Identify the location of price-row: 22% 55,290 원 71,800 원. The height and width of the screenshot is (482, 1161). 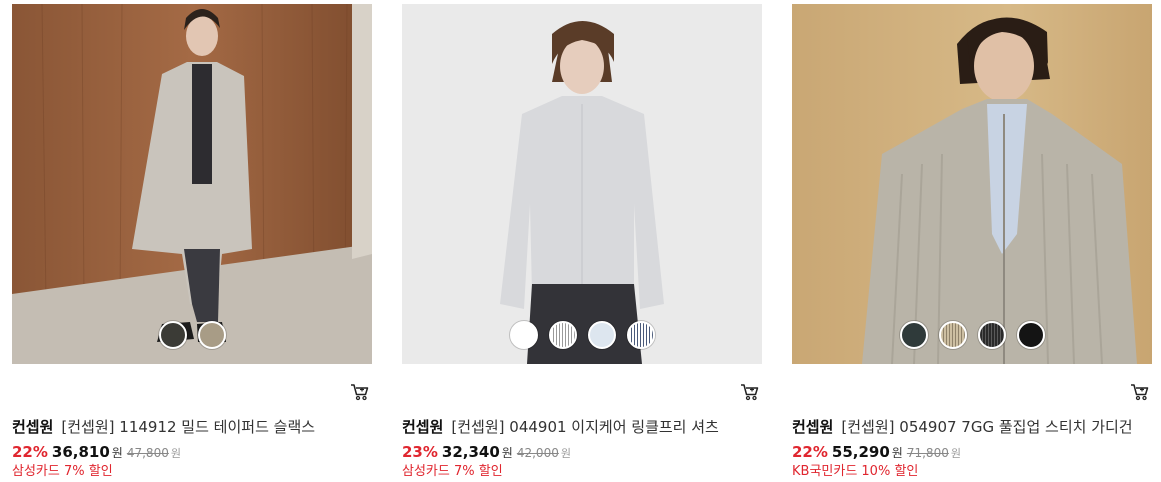
(876, 452).